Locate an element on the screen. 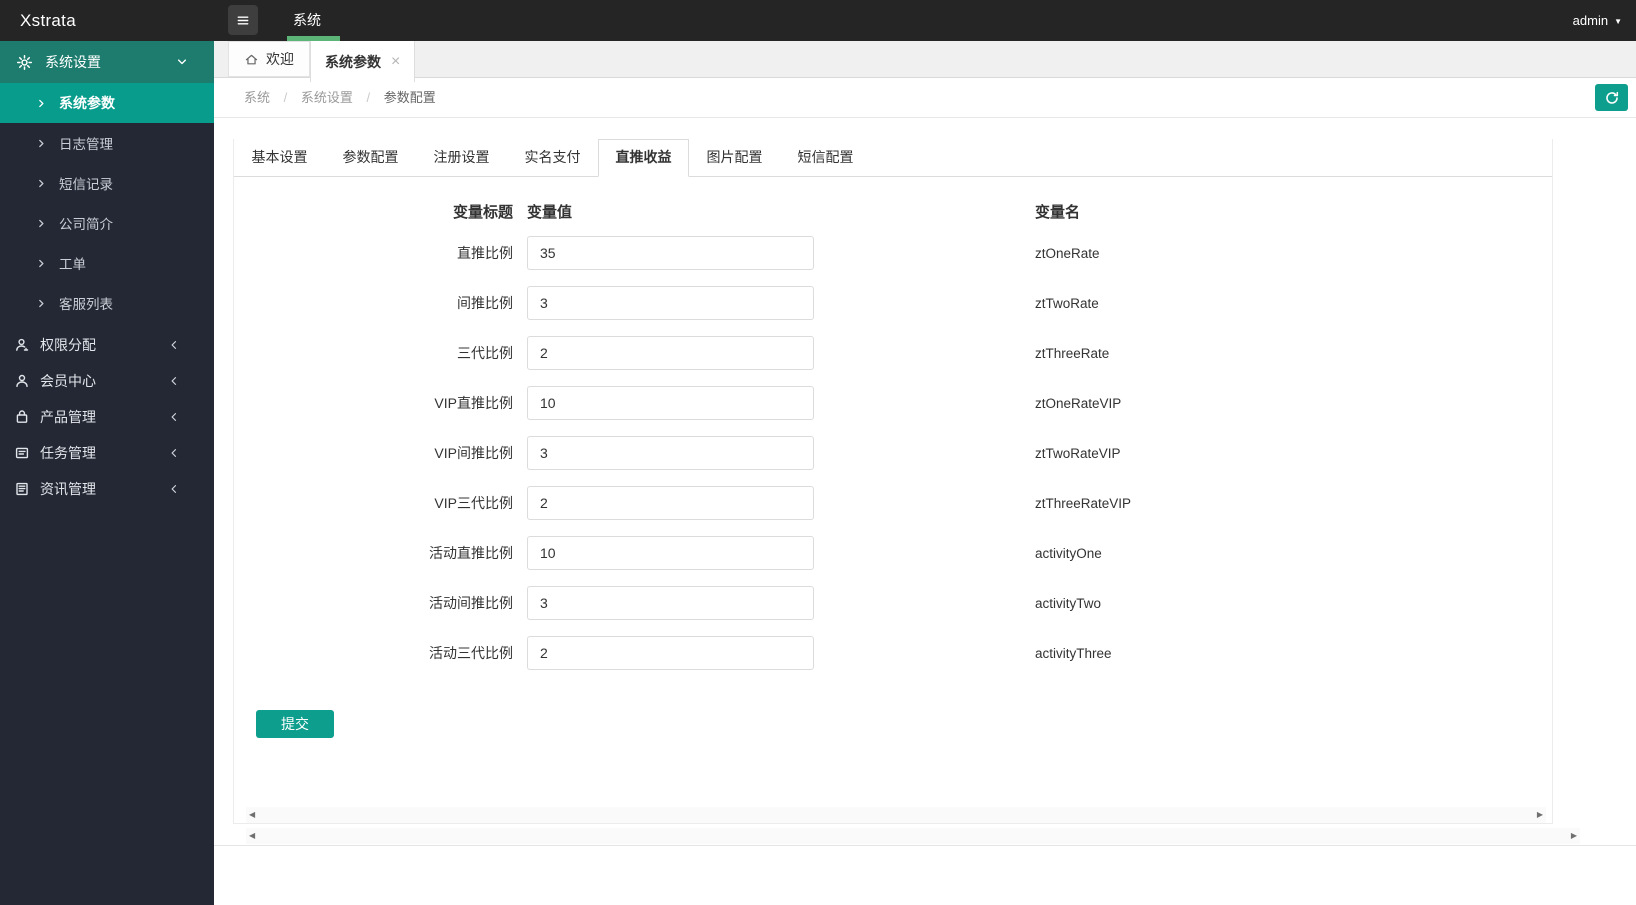  header-variable-name: 变量名 is located at coordinates (1058, 212).